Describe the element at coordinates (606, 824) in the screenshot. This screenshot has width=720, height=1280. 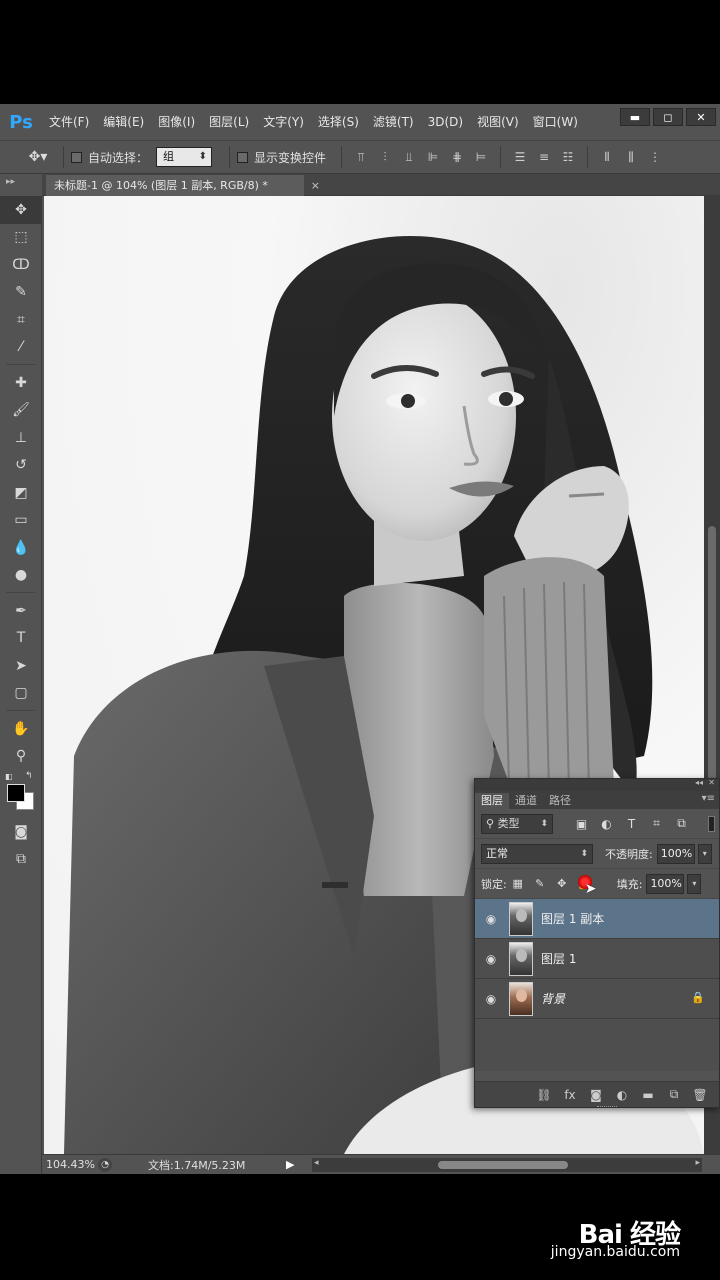
I see `filter-adjustment-icon: ◐` at that location.